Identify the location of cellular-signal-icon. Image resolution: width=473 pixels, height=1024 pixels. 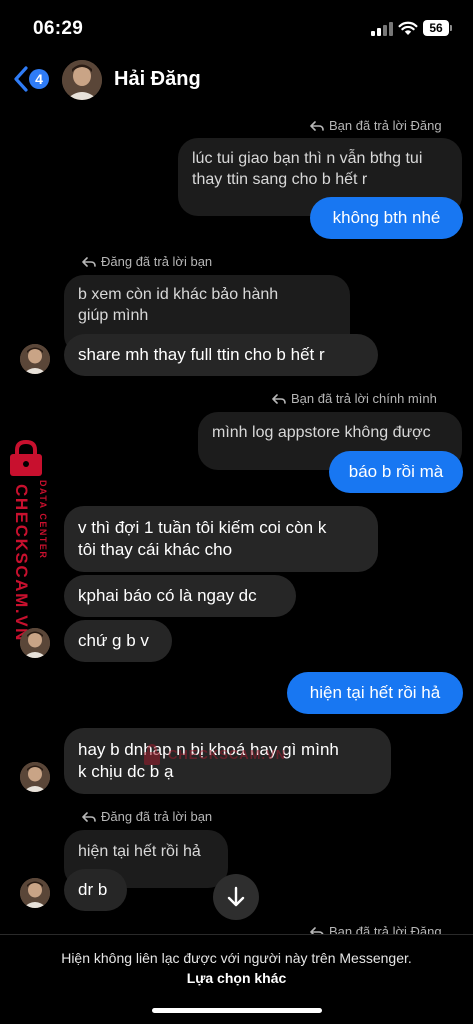
(382, 29).